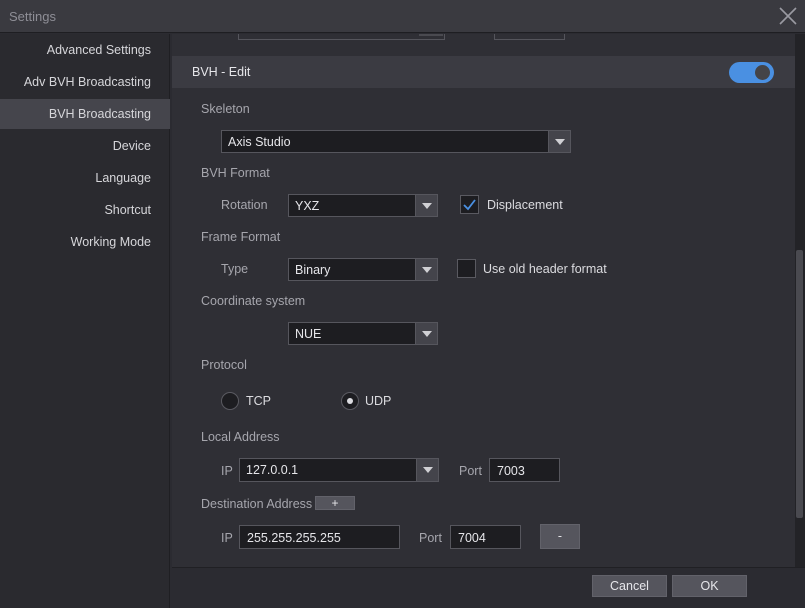 Image resolution: width=805 pixels, height=608 pixels. I want to click on previous-field-arrow, so click(431, 35).